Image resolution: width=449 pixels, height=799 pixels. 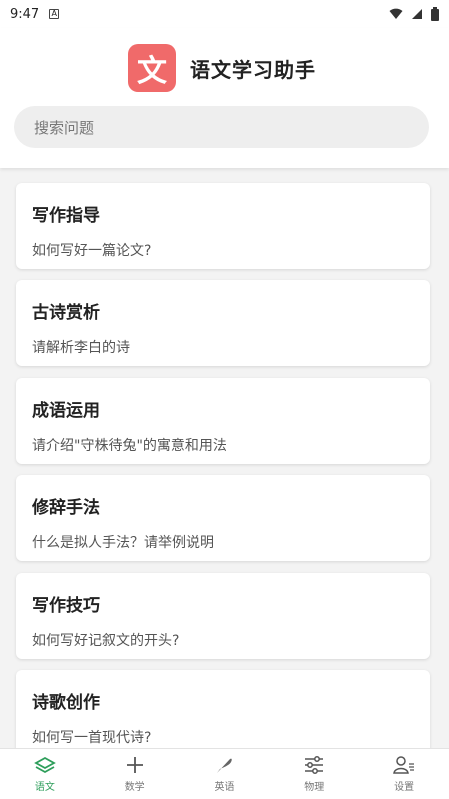 I want to click on card-subtitle: 请介绍"守株待兔"的寓意和用法, so click(x=129, y=446).